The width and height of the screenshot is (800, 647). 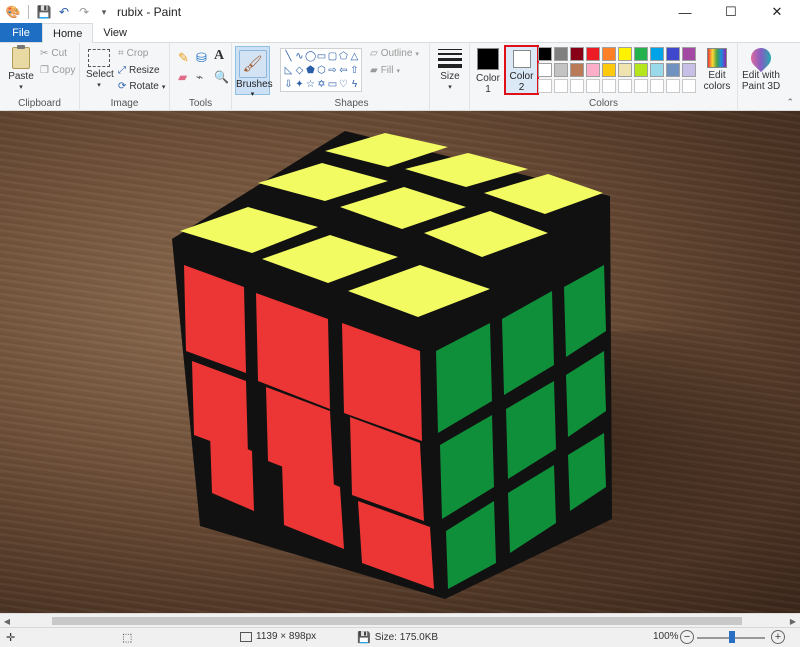 What do you see at coordinates (104, 12) in the screenshot?
I see `customize-icon: ▾` at bounding box center [104, 12].